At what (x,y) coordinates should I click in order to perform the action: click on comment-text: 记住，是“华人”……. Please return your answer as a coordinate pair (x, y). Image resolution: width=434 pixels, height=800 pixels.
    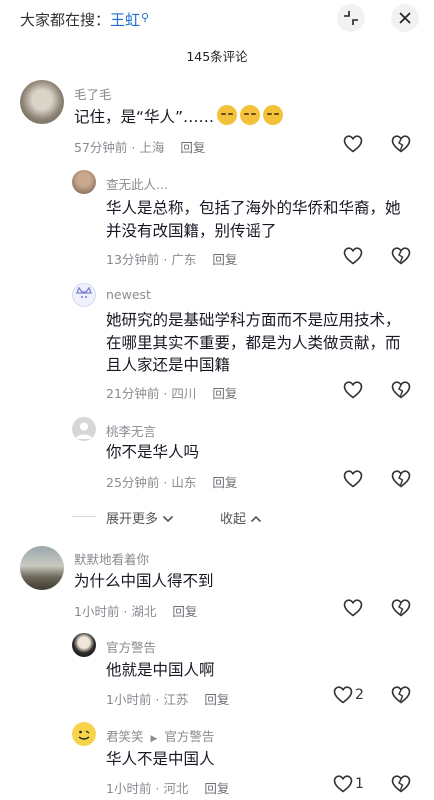
    Looking at the image, I should click on (179, 117).